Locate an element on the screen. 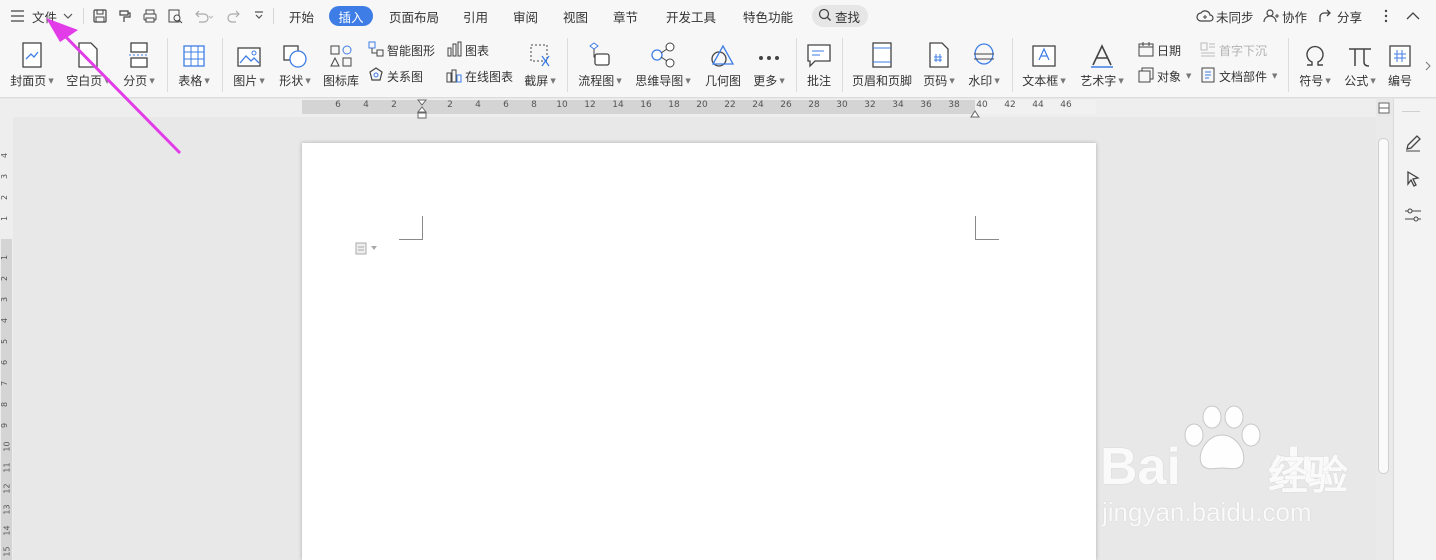 Image resolution: width=1436 pixels, height=560 pixels. tab-section: 章节 is located at coordinates (625, 16).